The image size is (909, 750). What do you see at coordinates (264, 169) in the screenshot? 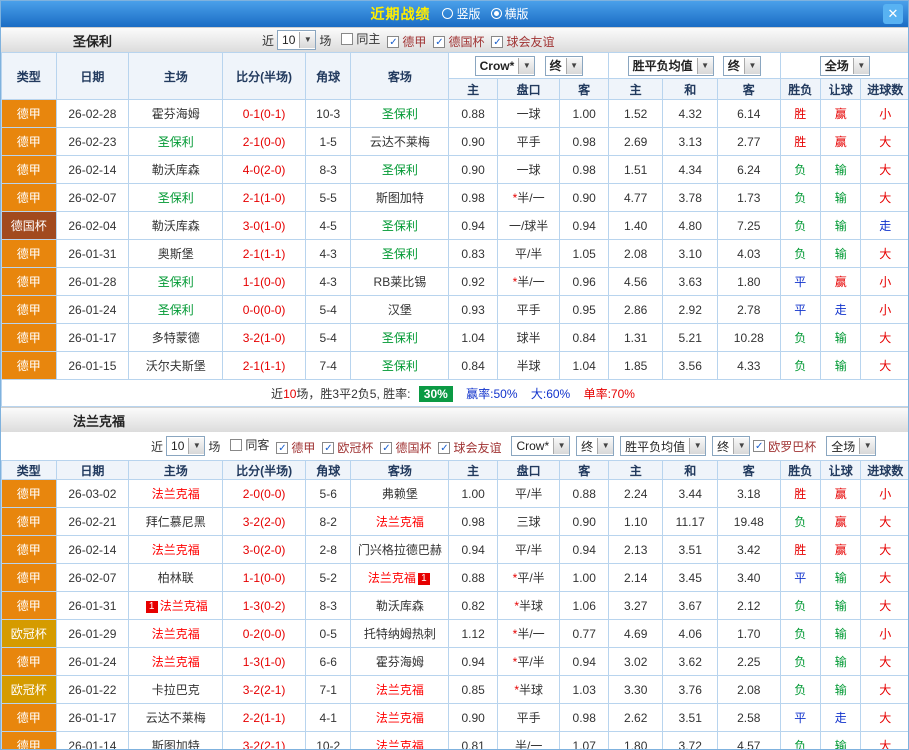
I see `score-cell: 4-0(2-0)` at bounding box center [264, 169].